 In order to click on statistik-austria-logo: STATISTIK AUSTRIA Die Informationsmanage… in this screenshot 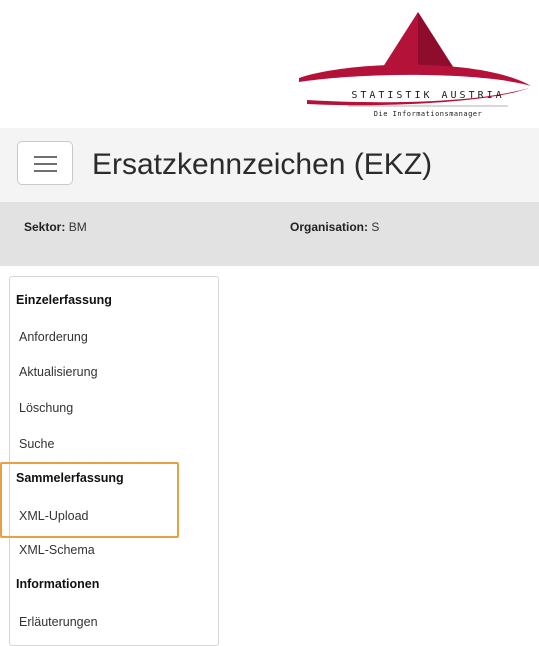, I will do `click(414, 64)`.